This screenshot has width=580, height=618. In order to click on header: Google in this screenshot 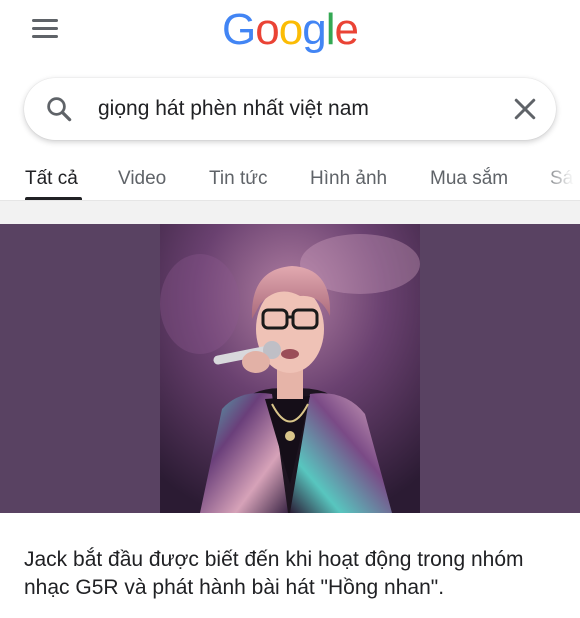, I will do `click(290, 35)`.